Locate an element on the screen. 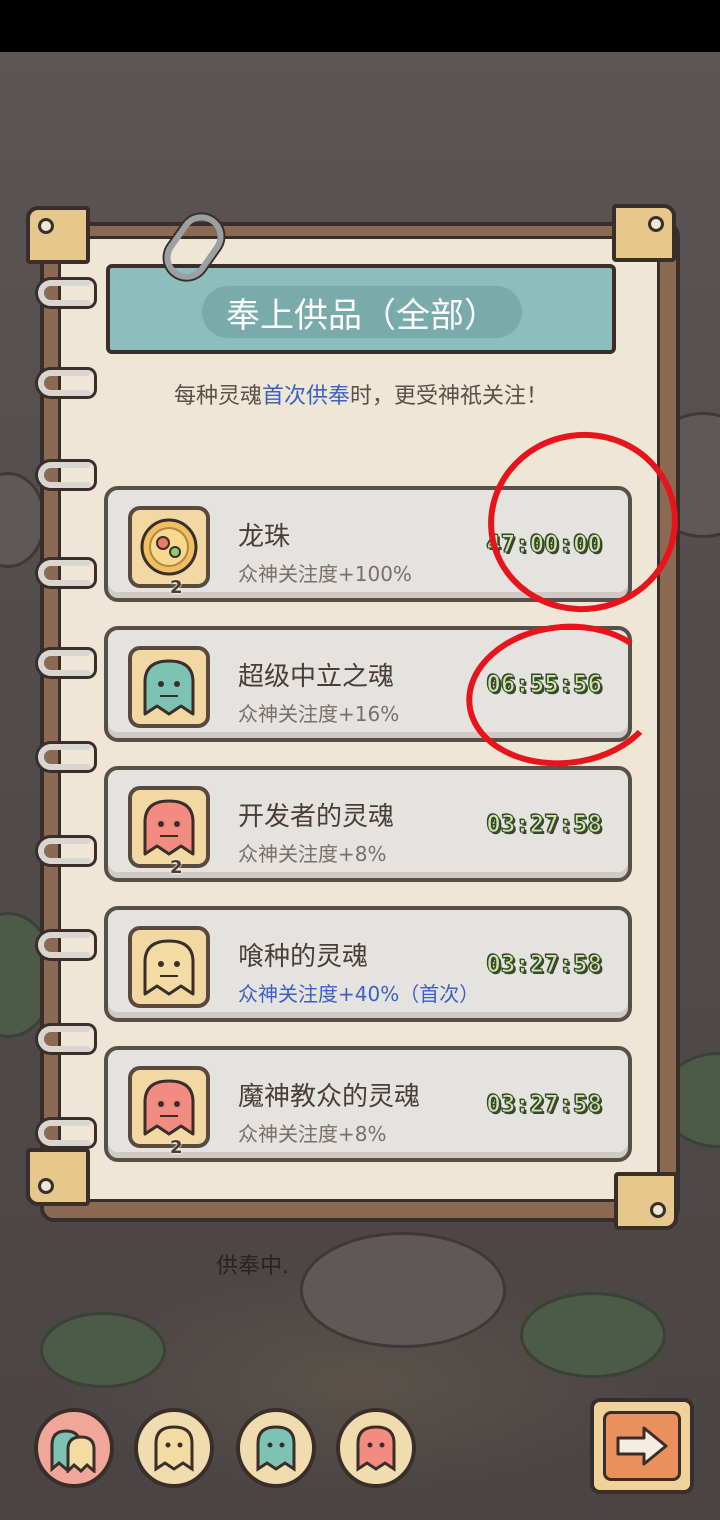 Image resolution: width=720 pixels, height=1520 pixels. offering-name: 龙珠 is located at coordinates (264, 537).